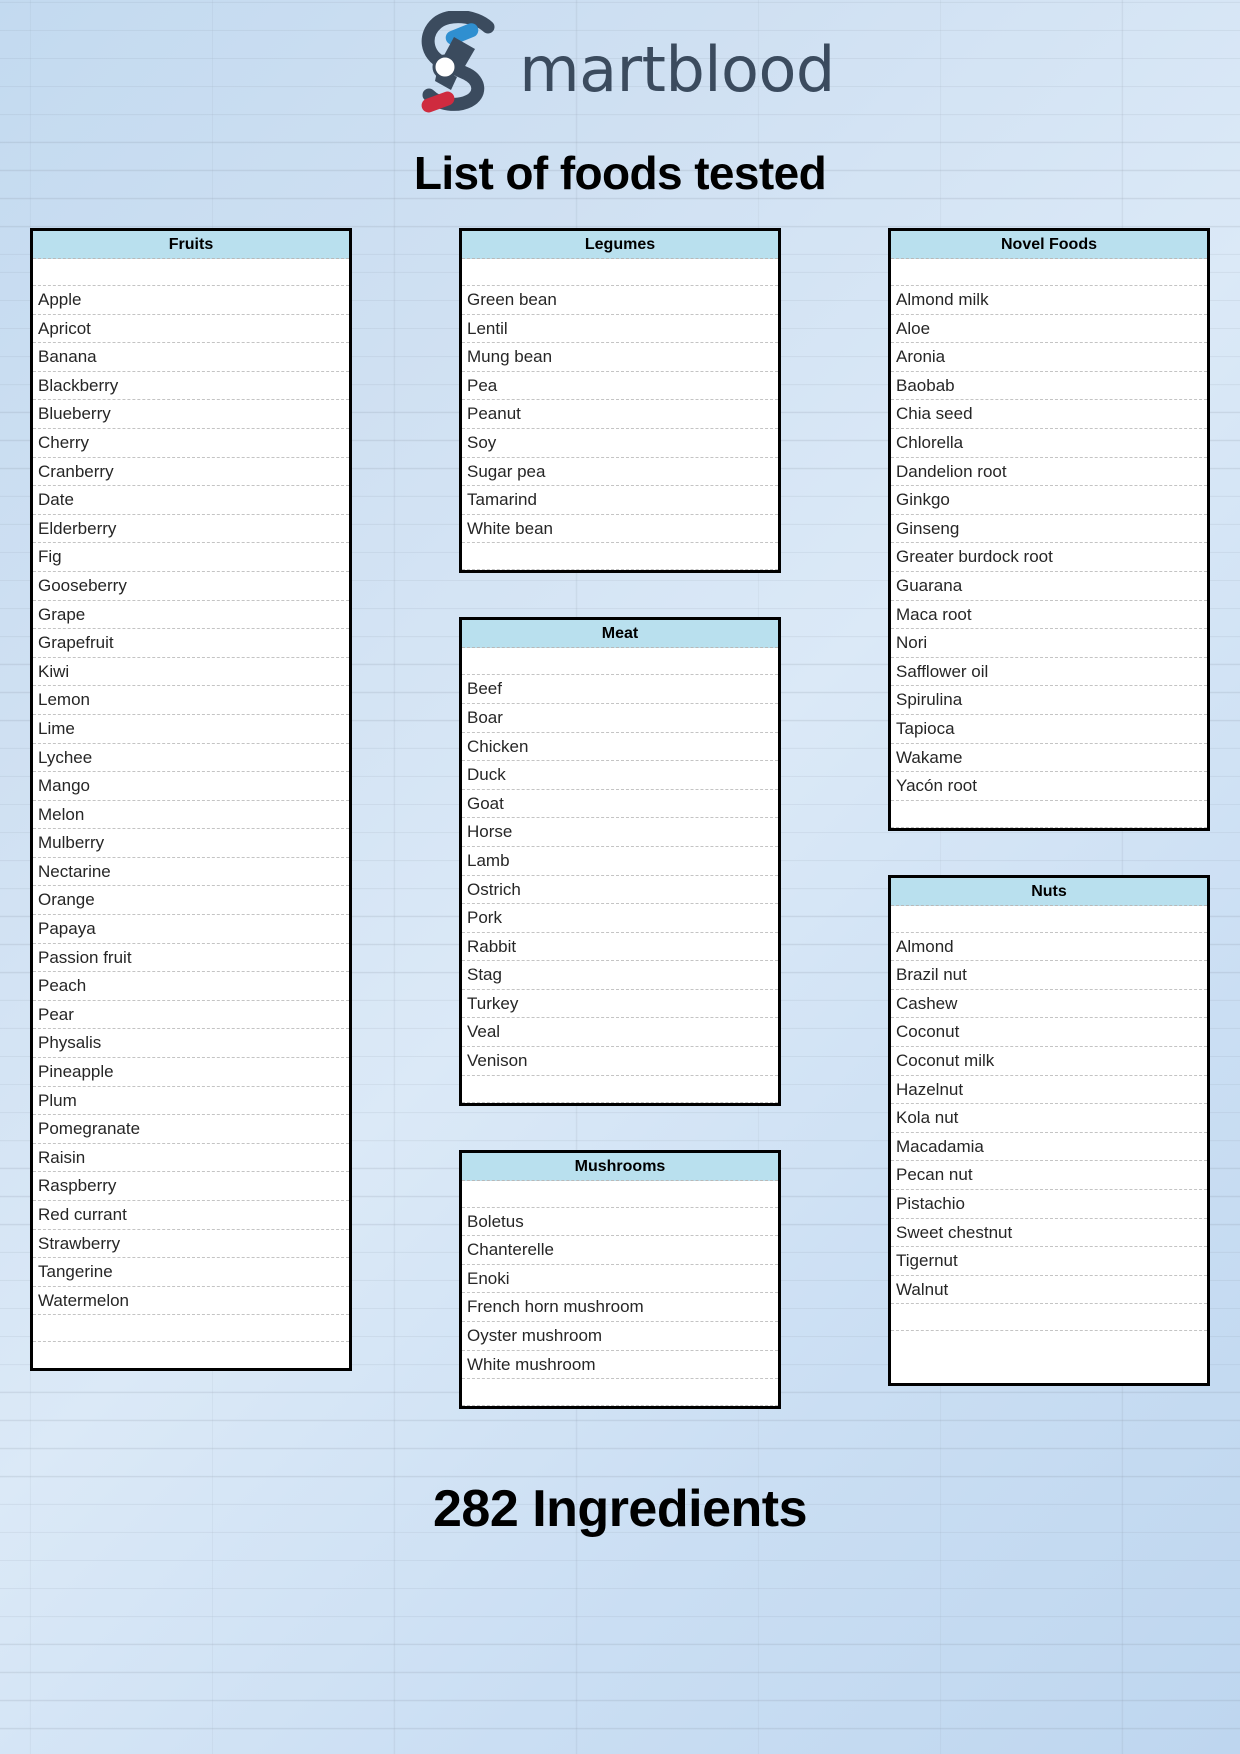 The height and width of the screenshot is (1754, 1240). Describe the element at coordinates (191, 615) in the screenshot. I see `food-item: Grape` at that location.